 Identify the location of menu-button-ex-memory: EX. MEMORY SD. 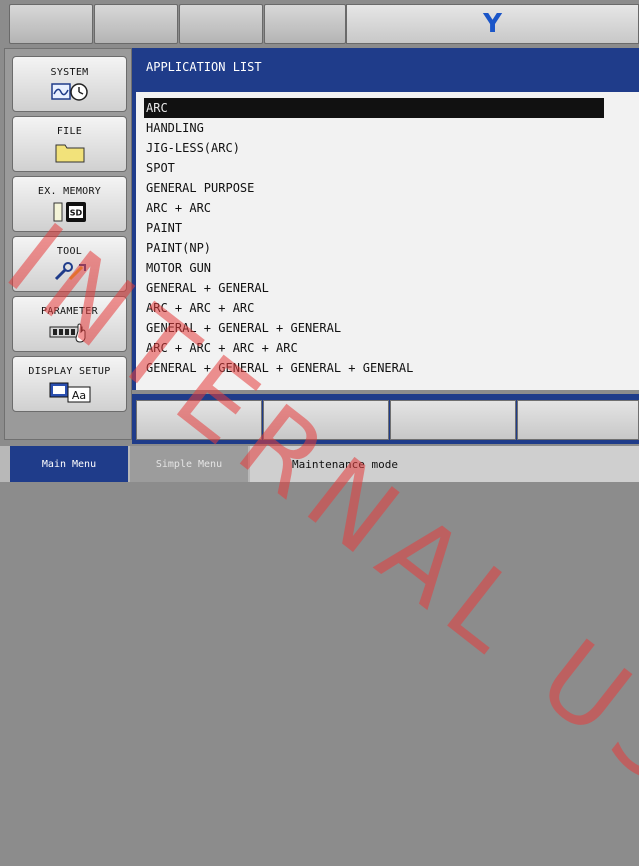
(69, 204).